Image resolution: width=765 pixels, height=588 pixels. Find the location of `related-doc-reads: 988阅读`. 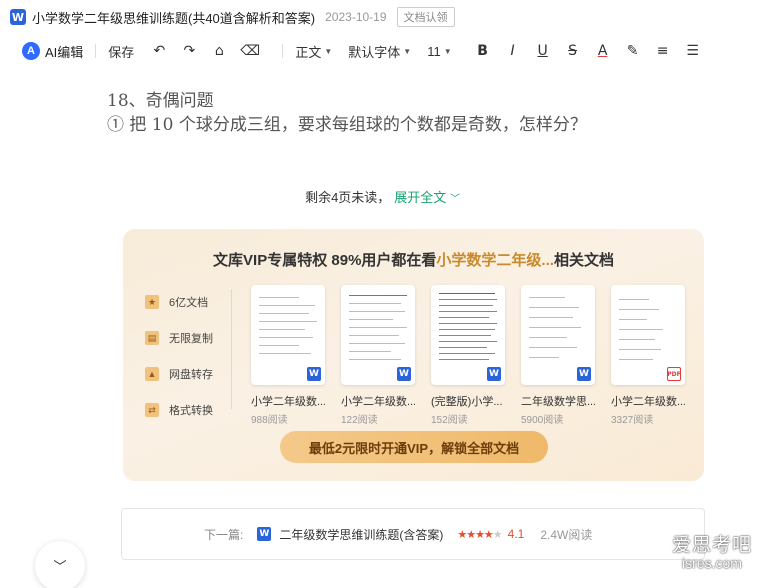

related-doc-reads: 988阅读 is located at coordinates (269, 420).